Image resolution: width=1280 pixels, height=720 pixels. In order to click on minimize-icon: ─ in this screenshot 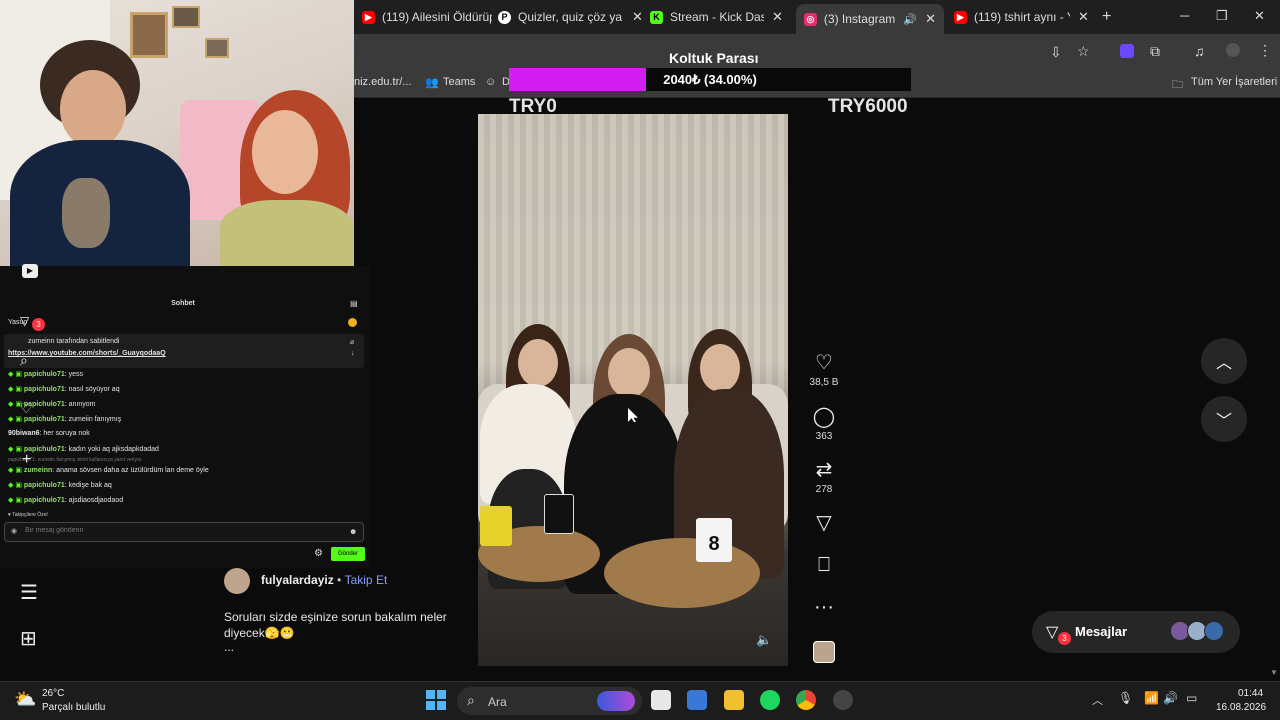, I will do `click(1184, 15)`.